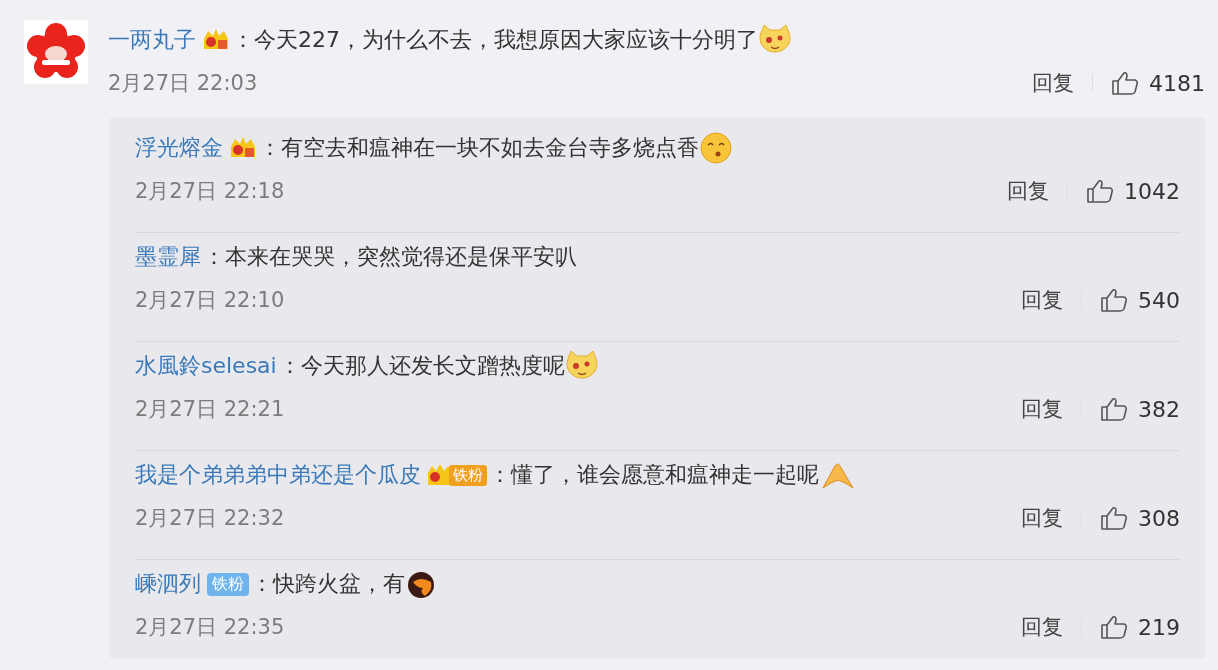 The width and height of the screenshot is (1218, 670). What do you see at coordinates (206, 366) in the screenshot?
I see `username: 水風鈴selesai` at bounding box center [206, 366].